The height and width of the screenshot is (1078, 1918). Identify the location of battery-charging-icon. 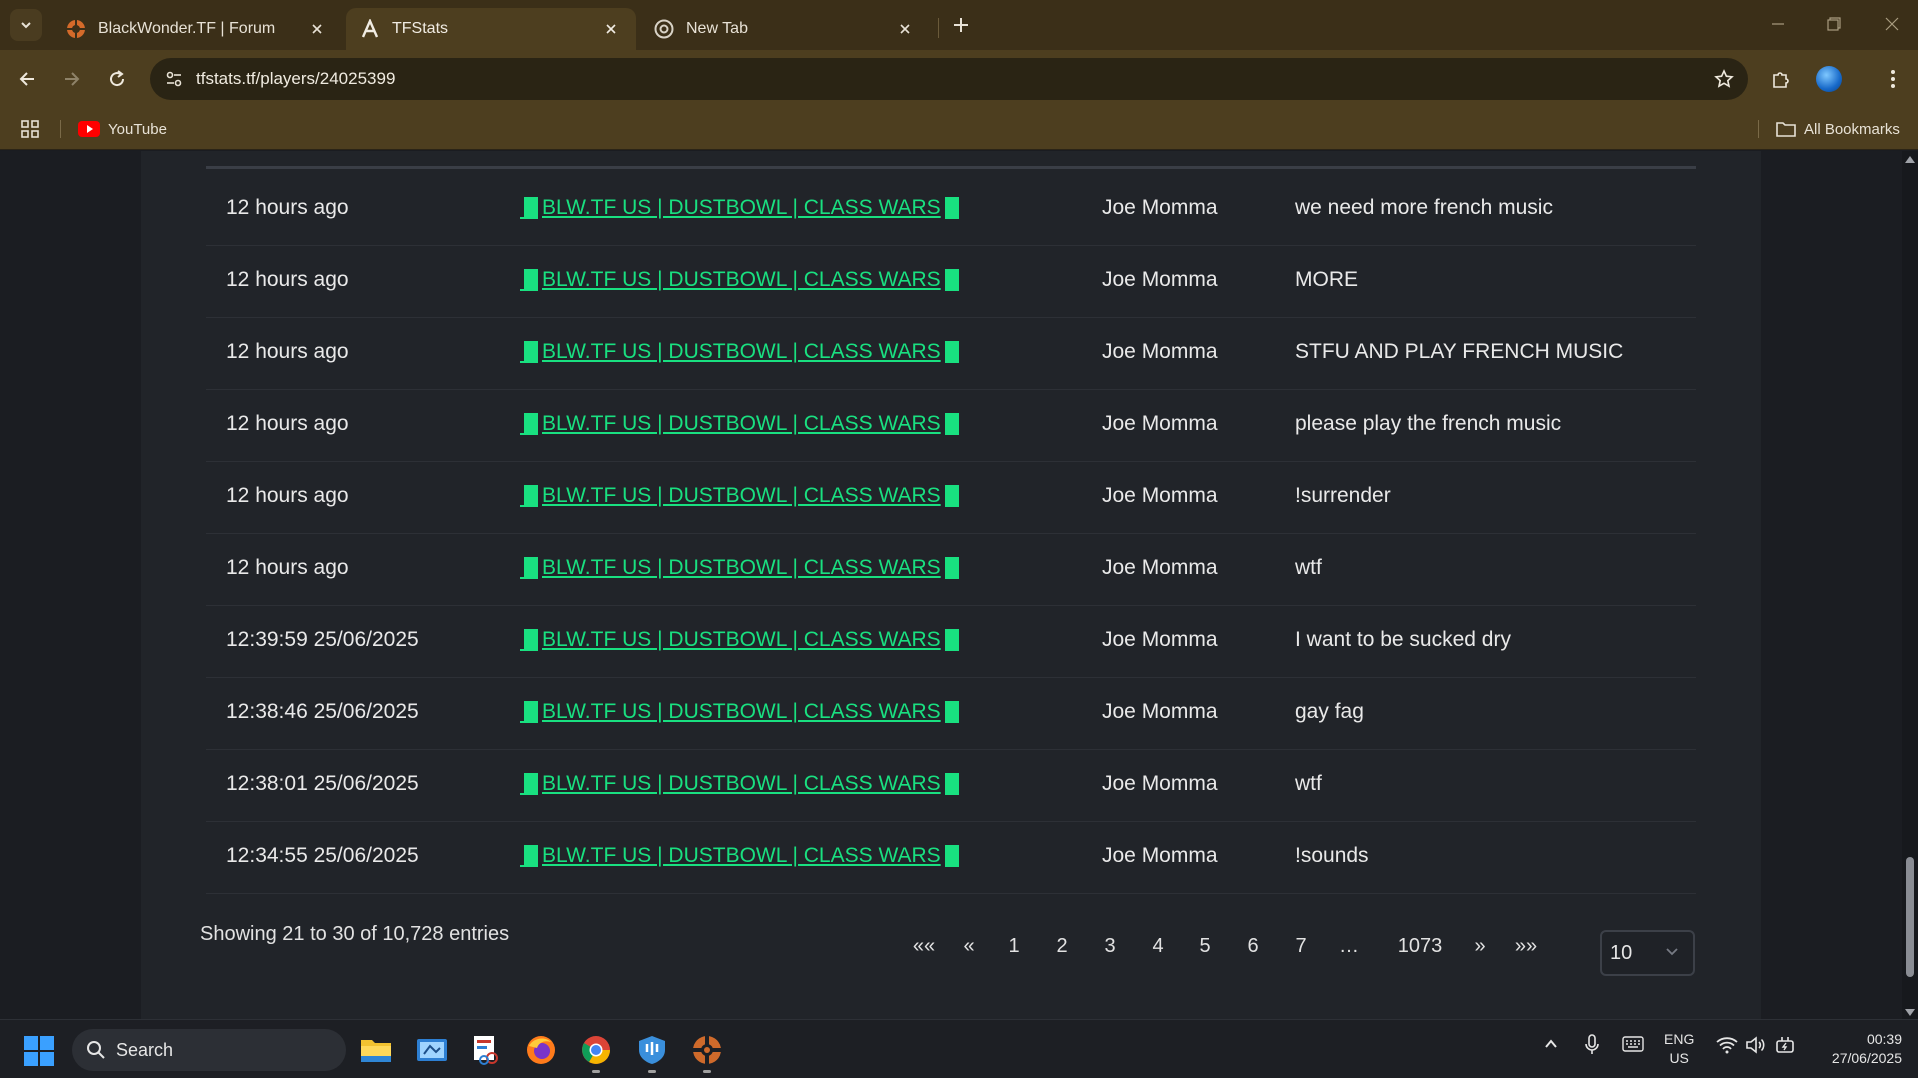
(1786, 1045).